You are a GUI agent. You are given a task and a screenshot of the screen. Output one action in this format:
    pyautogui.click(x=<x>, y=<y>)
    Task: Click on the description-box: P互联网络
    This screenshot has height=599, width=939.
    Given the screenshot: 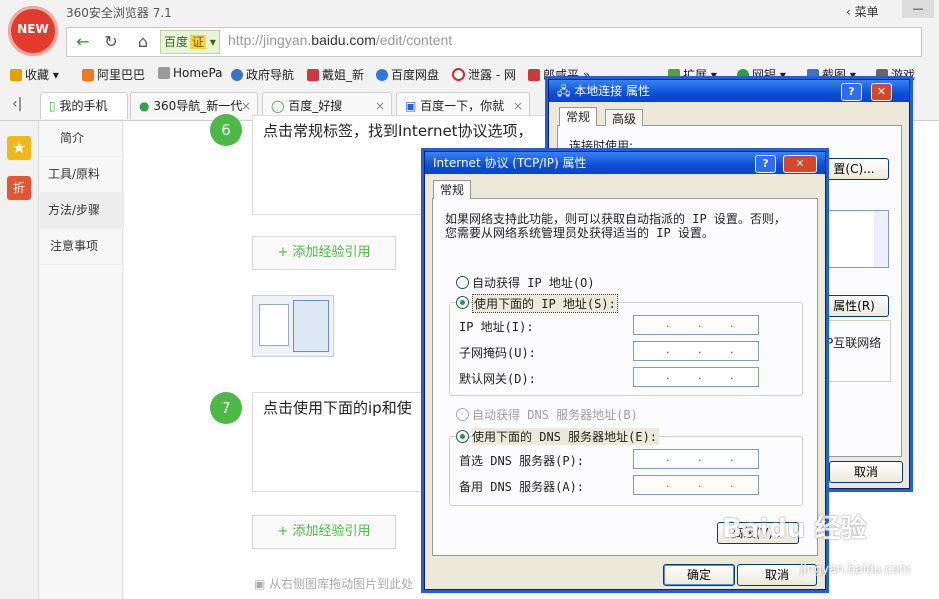 What is the action you would take?
    pyautogui.click(x=857, y=351)
    